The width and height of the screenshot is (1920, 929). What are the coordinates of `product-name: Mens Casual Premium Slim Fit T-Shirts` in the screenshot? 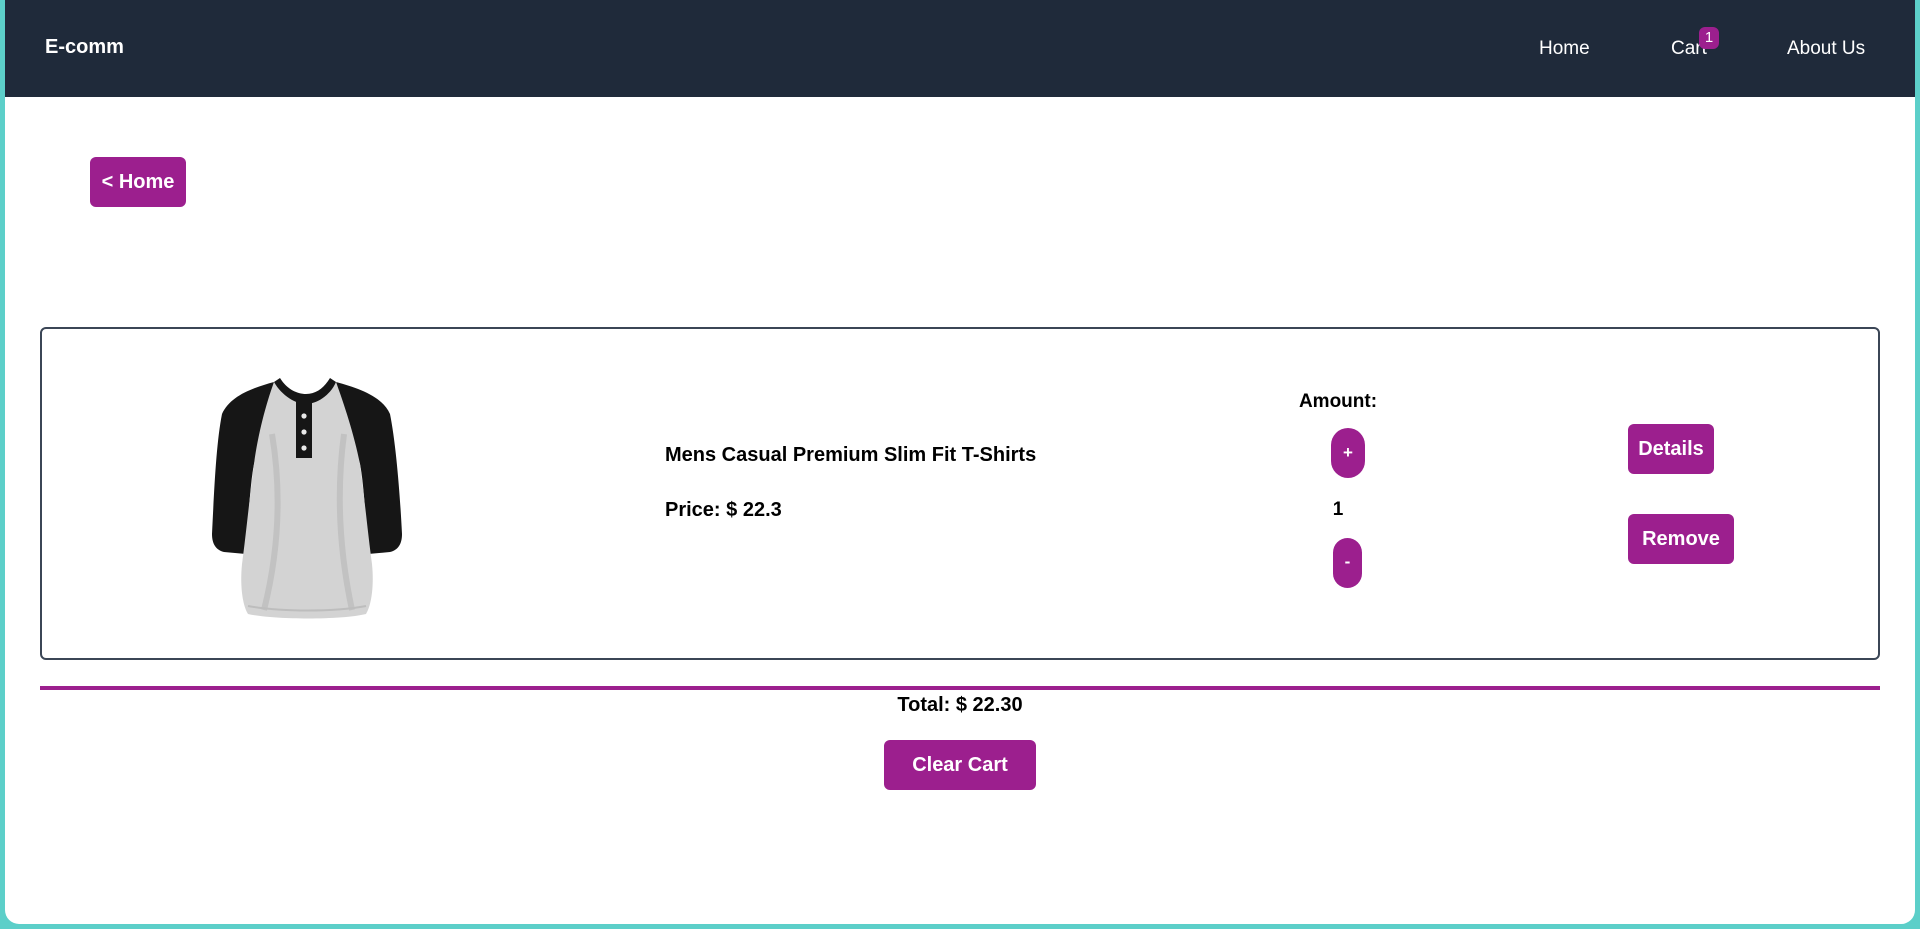 It's located at (850, 455).